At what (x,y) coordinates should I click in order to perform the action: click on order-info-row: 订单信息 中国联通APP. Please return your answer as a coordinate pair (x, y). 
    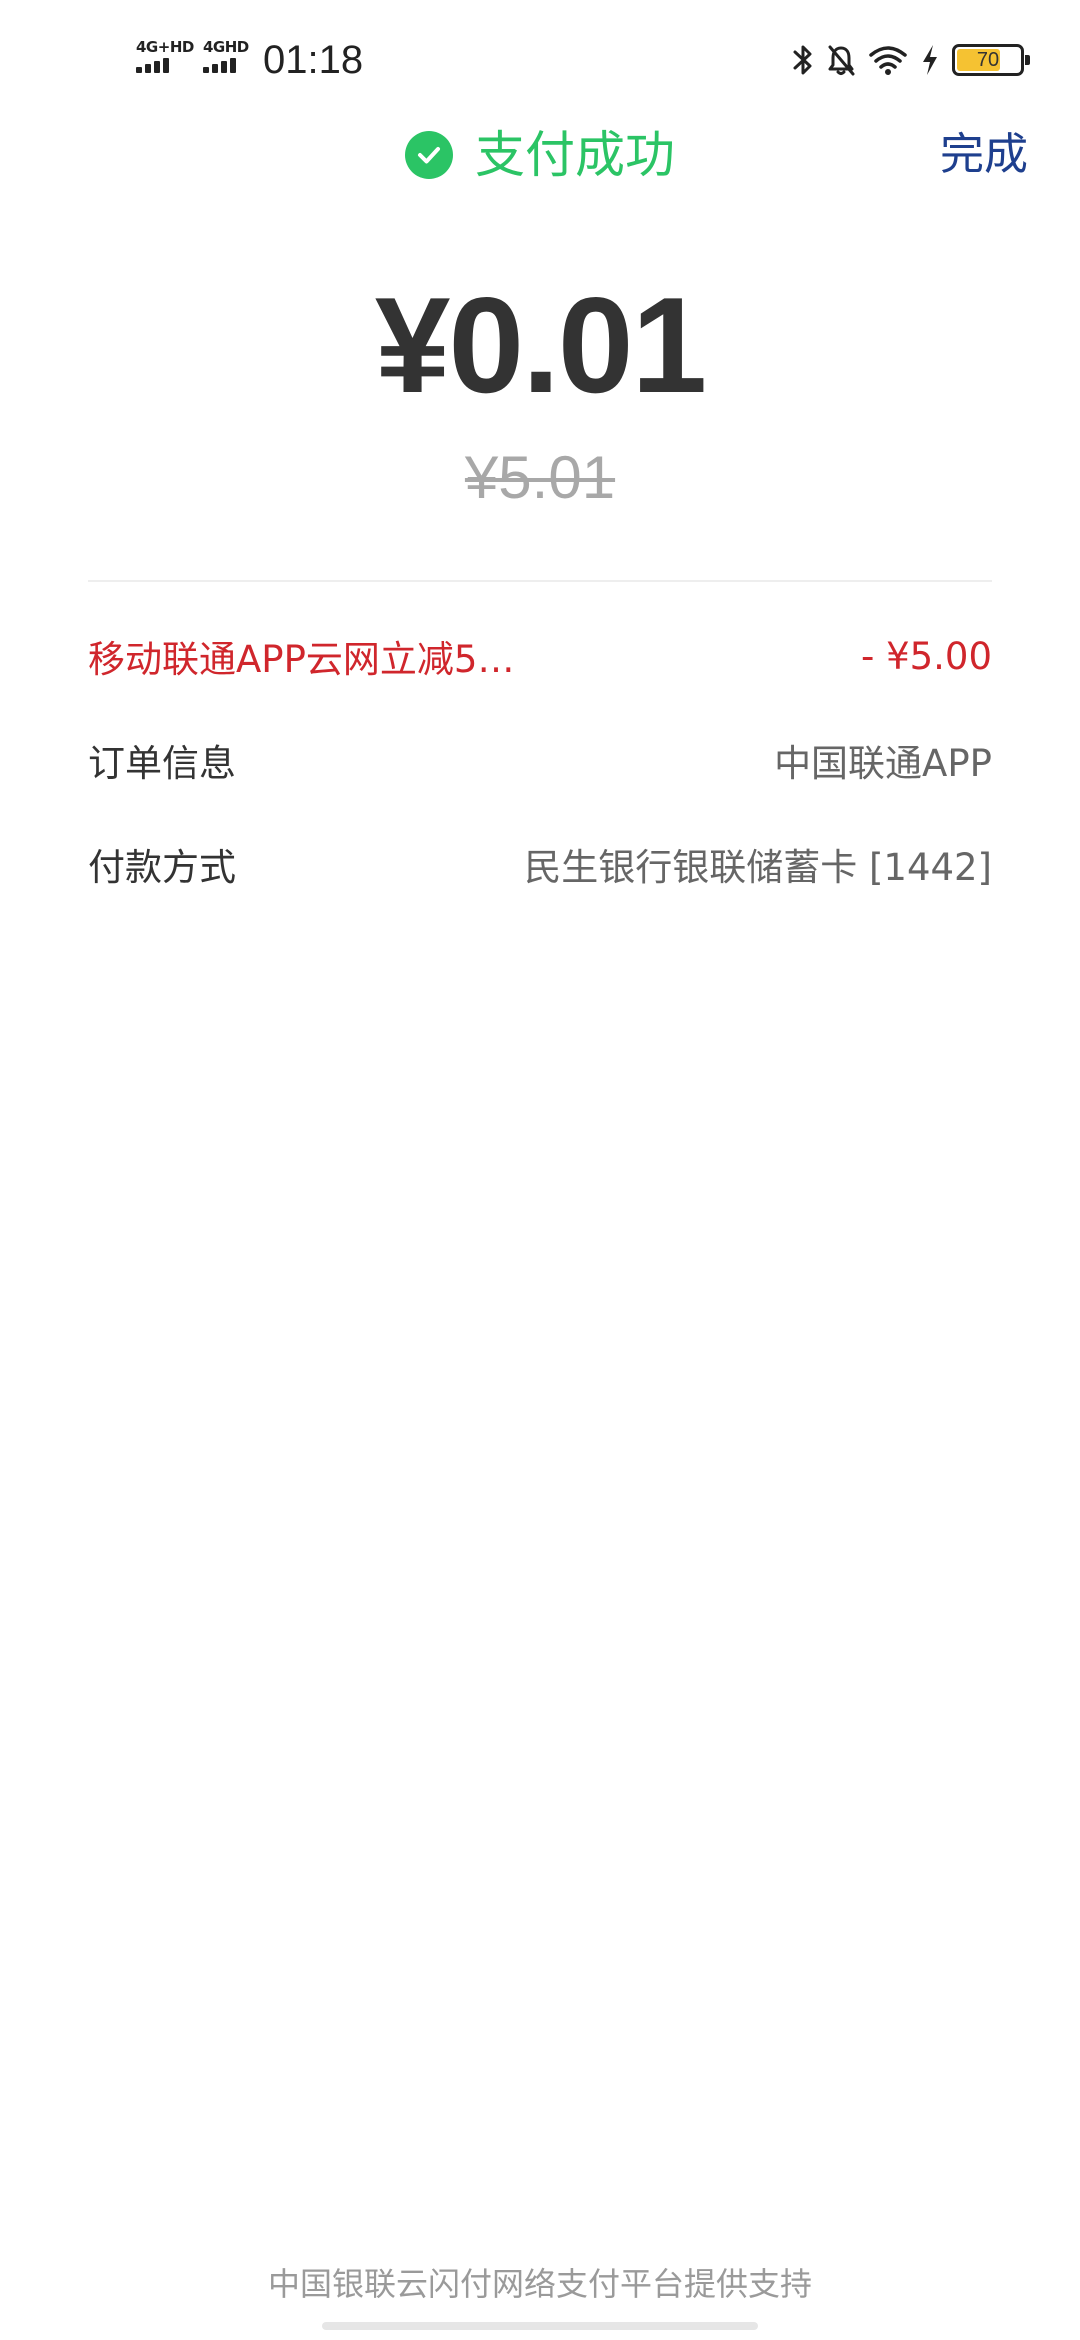
    Looking at the image, I should click on (540, 760).